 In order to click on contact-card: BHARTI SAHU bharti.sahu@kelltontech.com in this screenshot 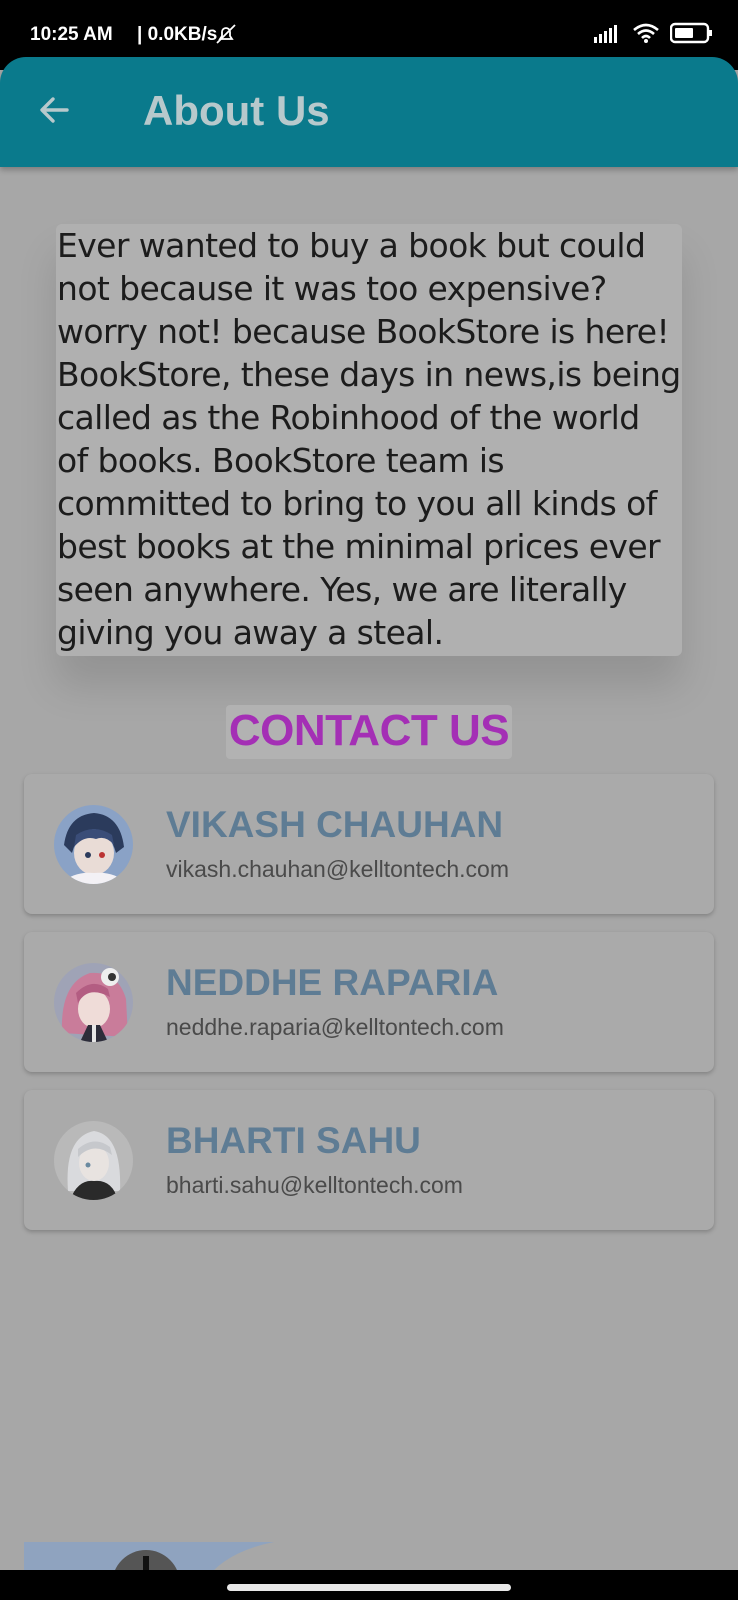, I will do `click(369, 1160)`.